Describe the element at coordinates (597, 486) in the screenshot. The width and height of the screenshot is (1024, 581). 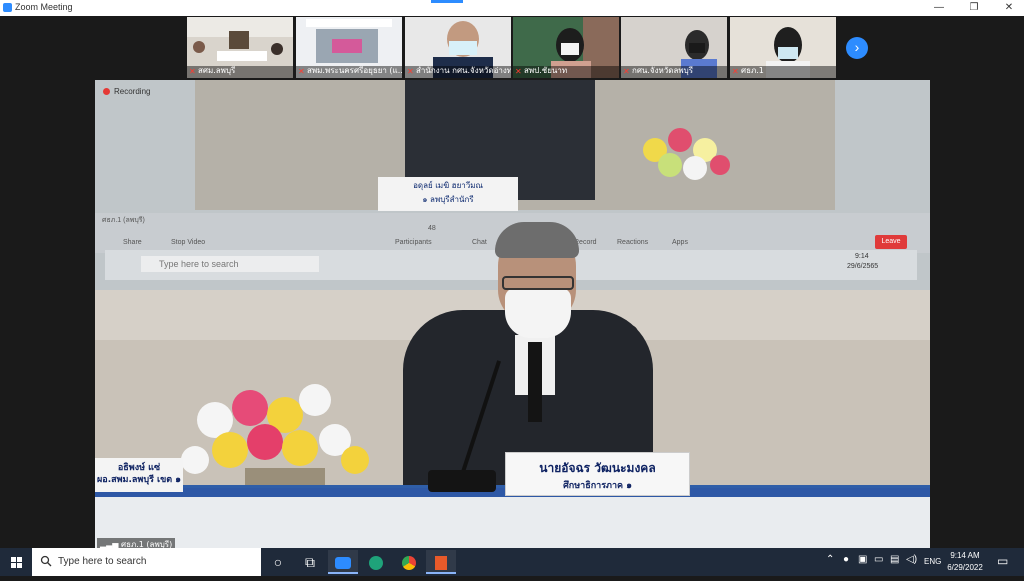
I see `nameplate-title: ศึกษาธิการภาค ๑` at that location.